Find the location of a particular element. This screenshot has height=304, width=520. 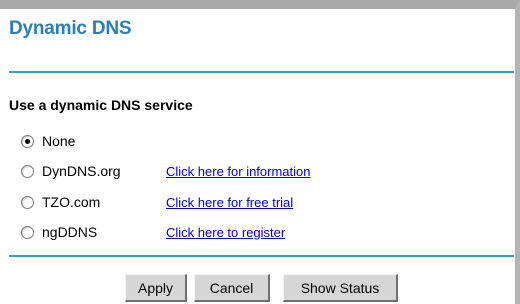

radio-tzo is located at coordinates (27, 202).